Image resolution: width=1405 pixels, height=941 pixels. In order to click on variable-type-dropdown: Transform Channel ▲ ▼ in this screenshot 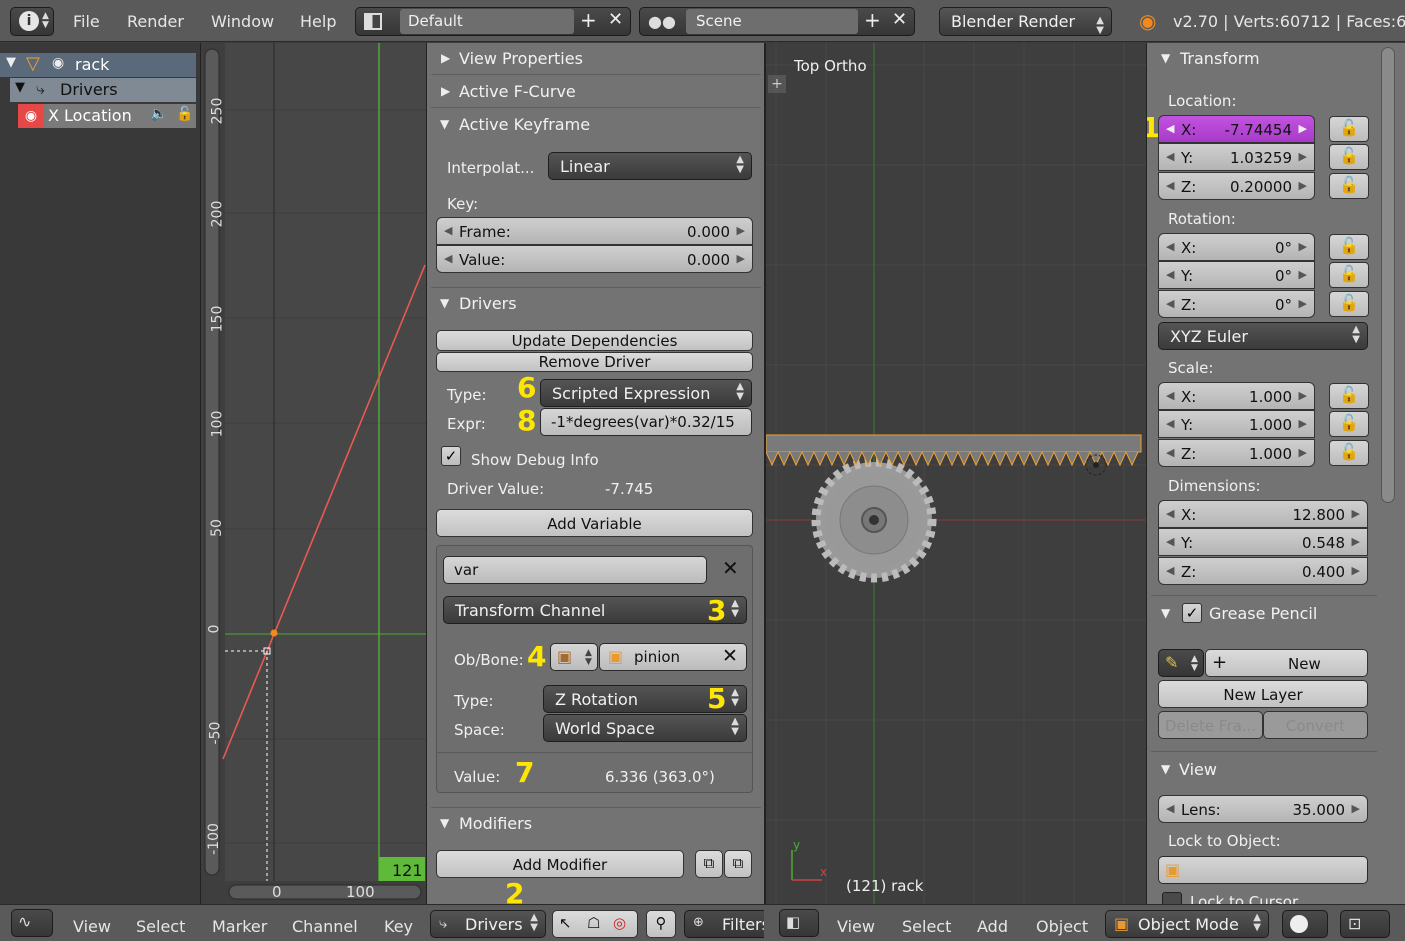, I will do `click(595, 610)`.